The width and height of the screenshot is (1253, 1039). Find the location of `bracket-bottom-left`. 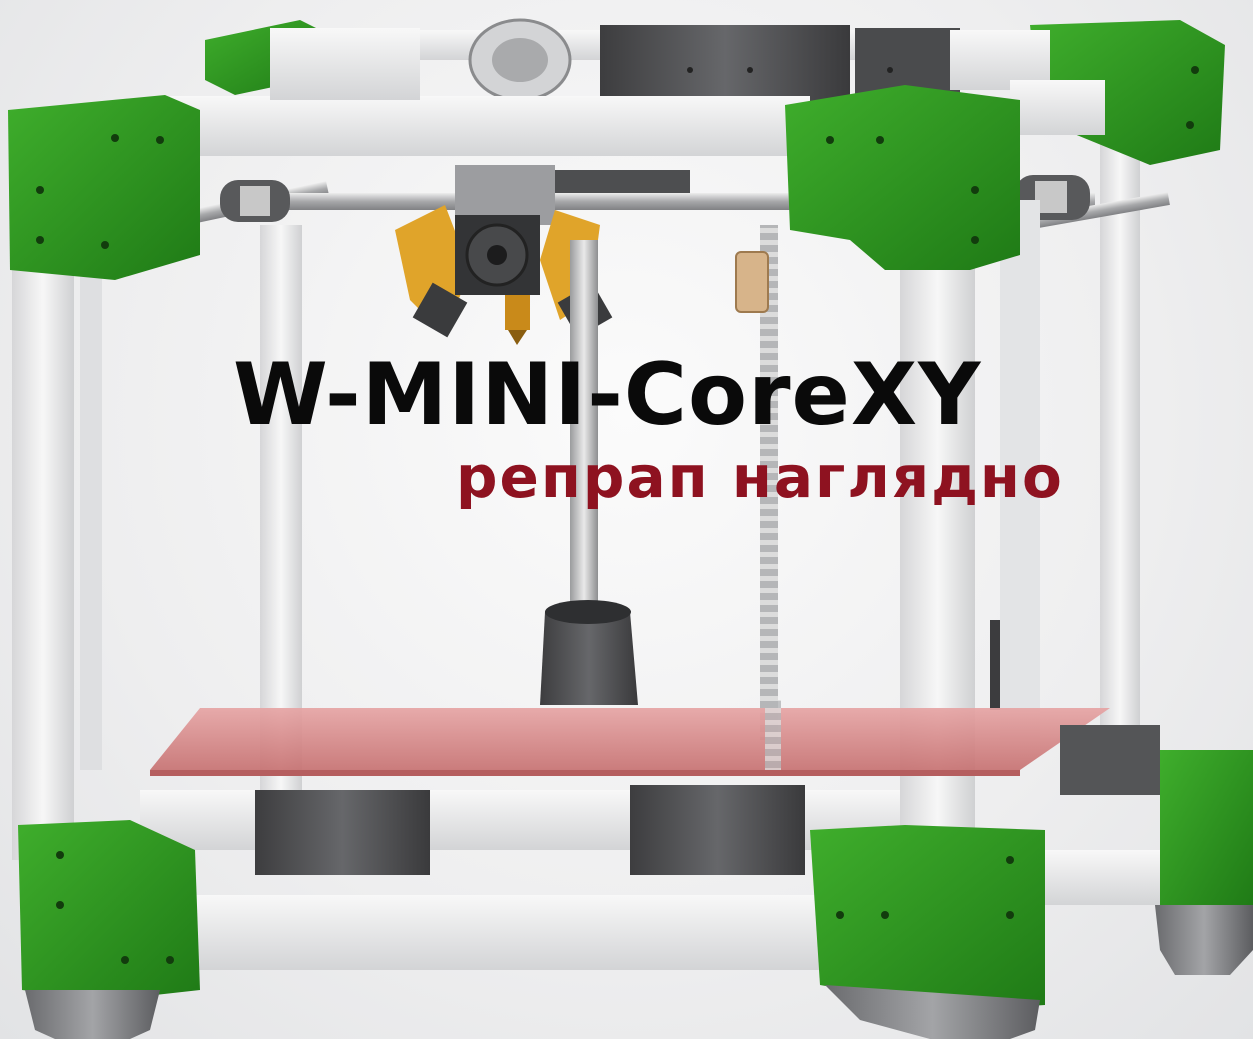

bracket-bottom-left is located at coordinates (109, 910).